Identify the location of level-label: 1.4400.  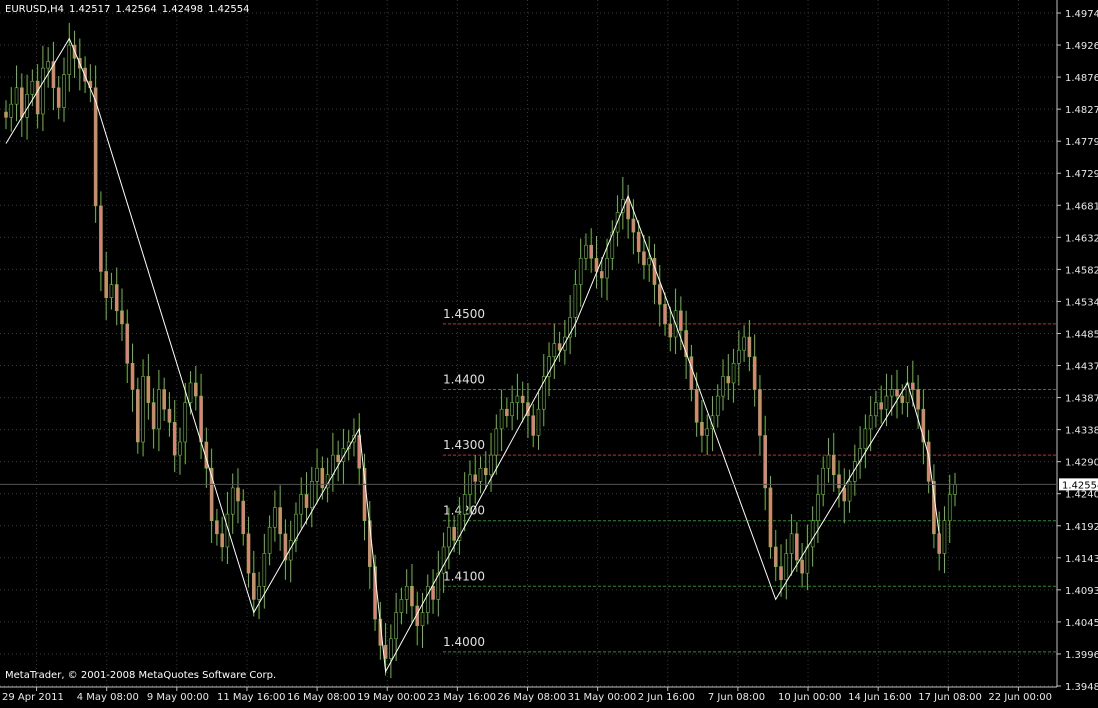
(464, 380).